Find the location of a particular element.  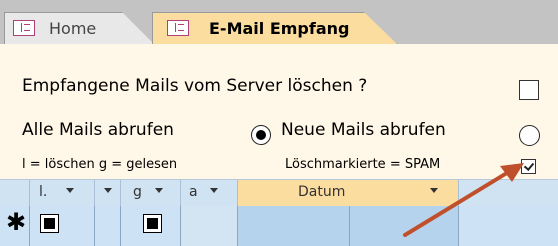

column-header-a: a is located at coordinates (209, 193).